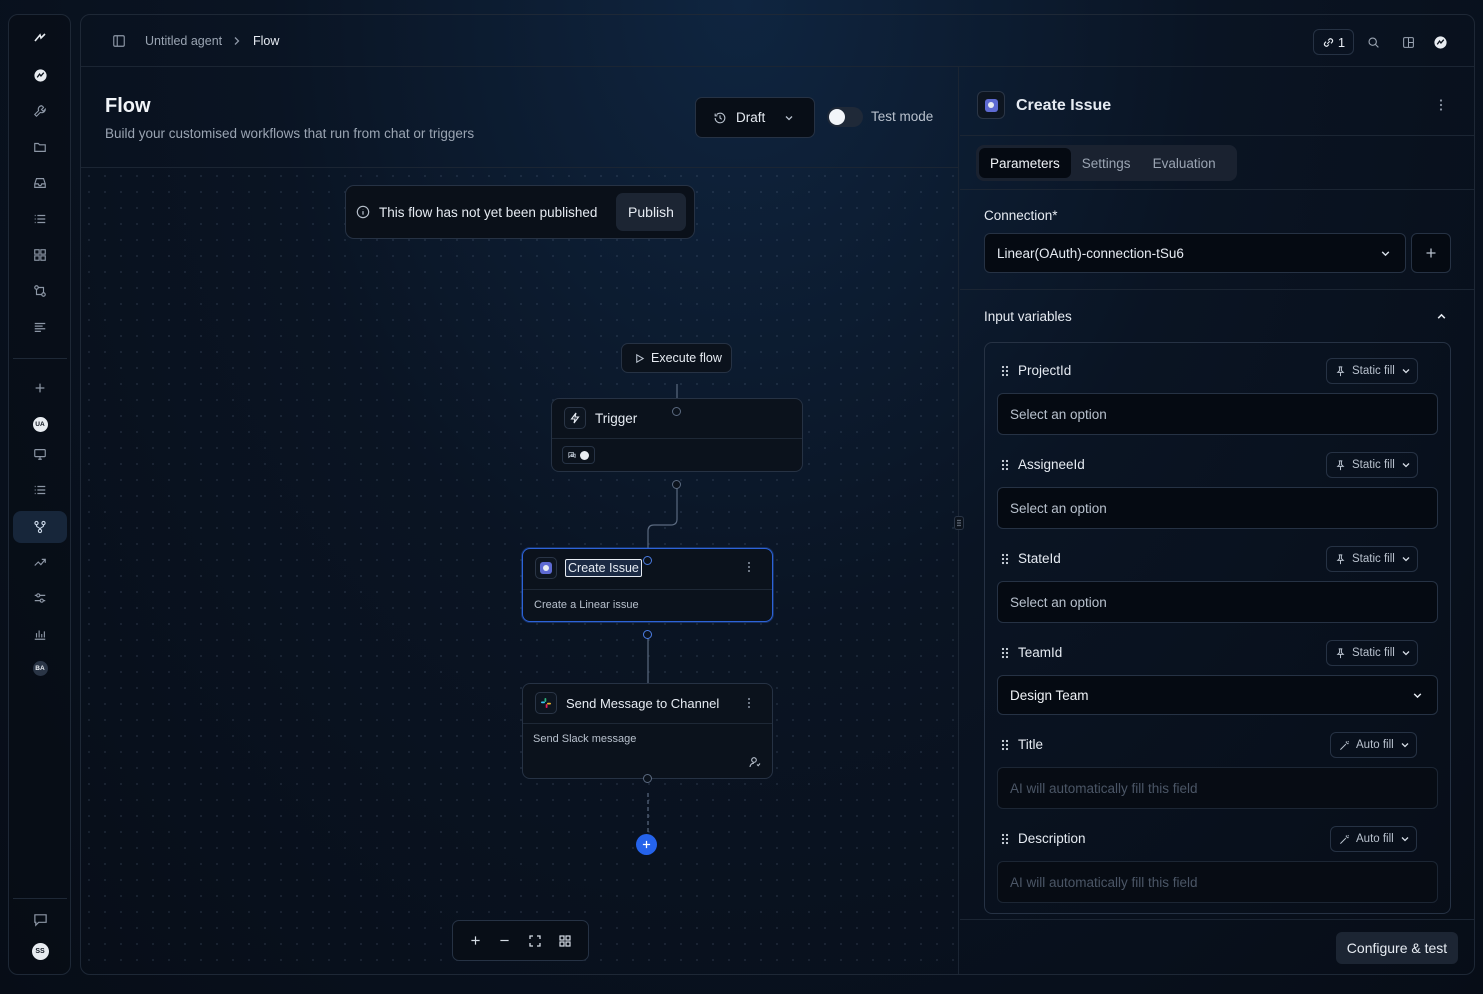 The width and height of the screenshot is (1483, 994). Describe the element at coordinates (676, 411) in the screenshot. I see `trigger-handle-top` at that location.